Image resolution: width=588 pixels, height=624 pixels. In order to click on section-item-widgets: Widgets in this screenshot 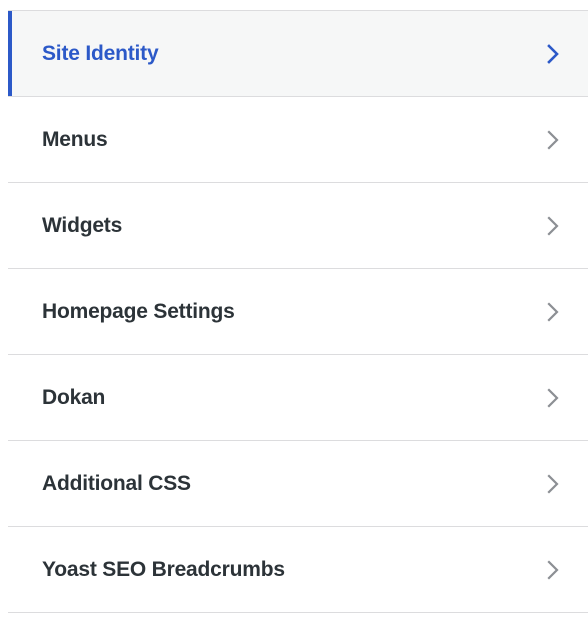, I will do `click(298, 226)`.